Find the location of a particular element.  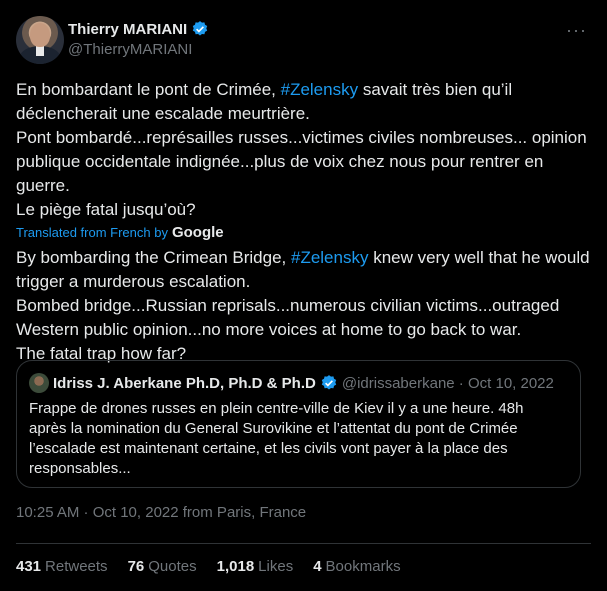

stat-label: Quotes is located at coordinates (172, 566).